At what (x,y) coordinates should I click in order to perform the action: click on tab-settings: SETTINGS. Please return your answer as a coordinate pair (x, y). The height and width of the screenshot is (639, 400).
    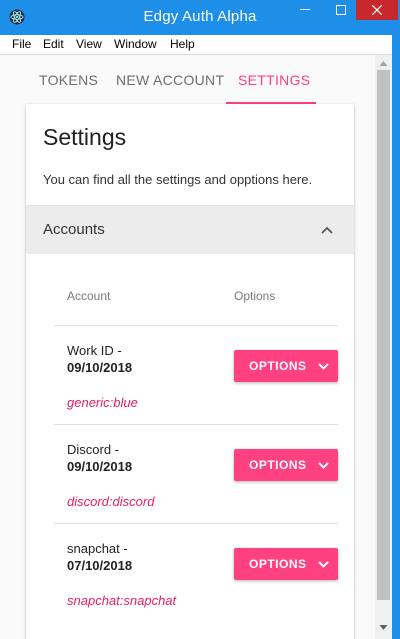
    Looking at the image, I should click on (274, 80).